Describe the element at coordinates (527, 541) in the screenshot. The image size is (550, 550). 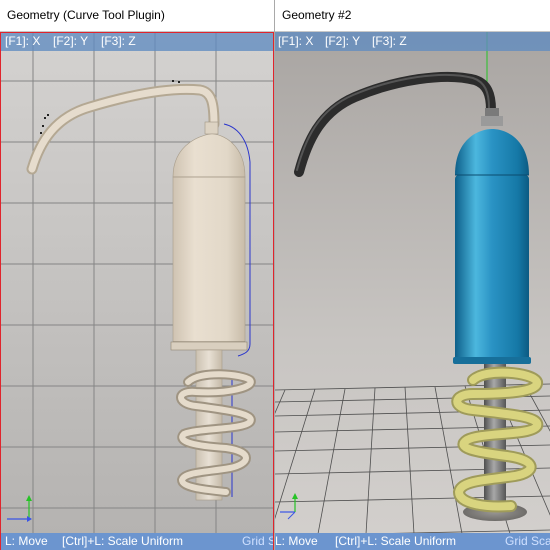
I see `status-grid-scale: Grid Sca` at that location.